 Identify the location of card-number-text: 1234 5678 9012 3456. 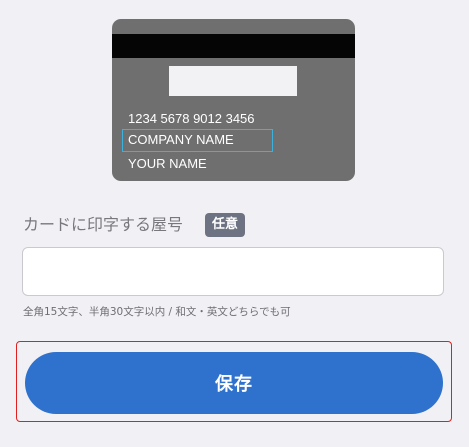
(191, 118).